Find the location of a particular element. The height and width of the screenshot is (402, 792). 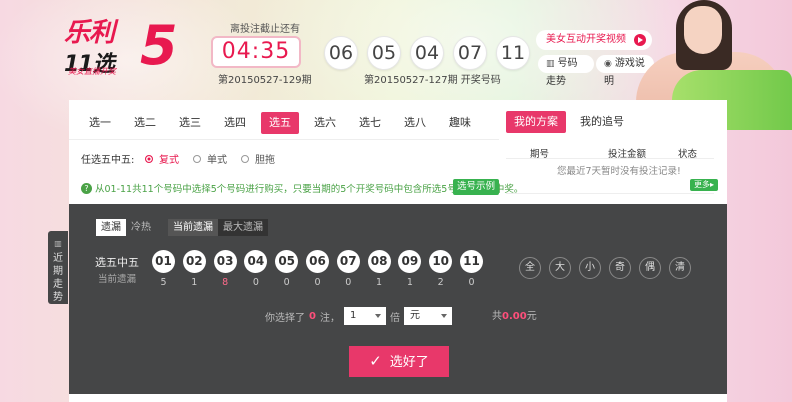

quick-select-button: 全 is located at coordinates (530, 268).